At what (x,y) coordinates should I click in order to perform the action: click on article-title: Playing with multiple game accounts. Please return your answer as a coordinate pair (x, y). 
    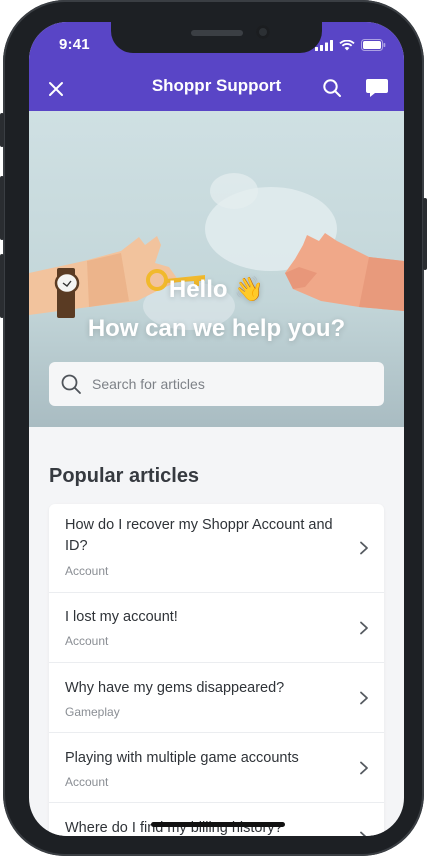
    Looking at the image, I should click on (182, 758).